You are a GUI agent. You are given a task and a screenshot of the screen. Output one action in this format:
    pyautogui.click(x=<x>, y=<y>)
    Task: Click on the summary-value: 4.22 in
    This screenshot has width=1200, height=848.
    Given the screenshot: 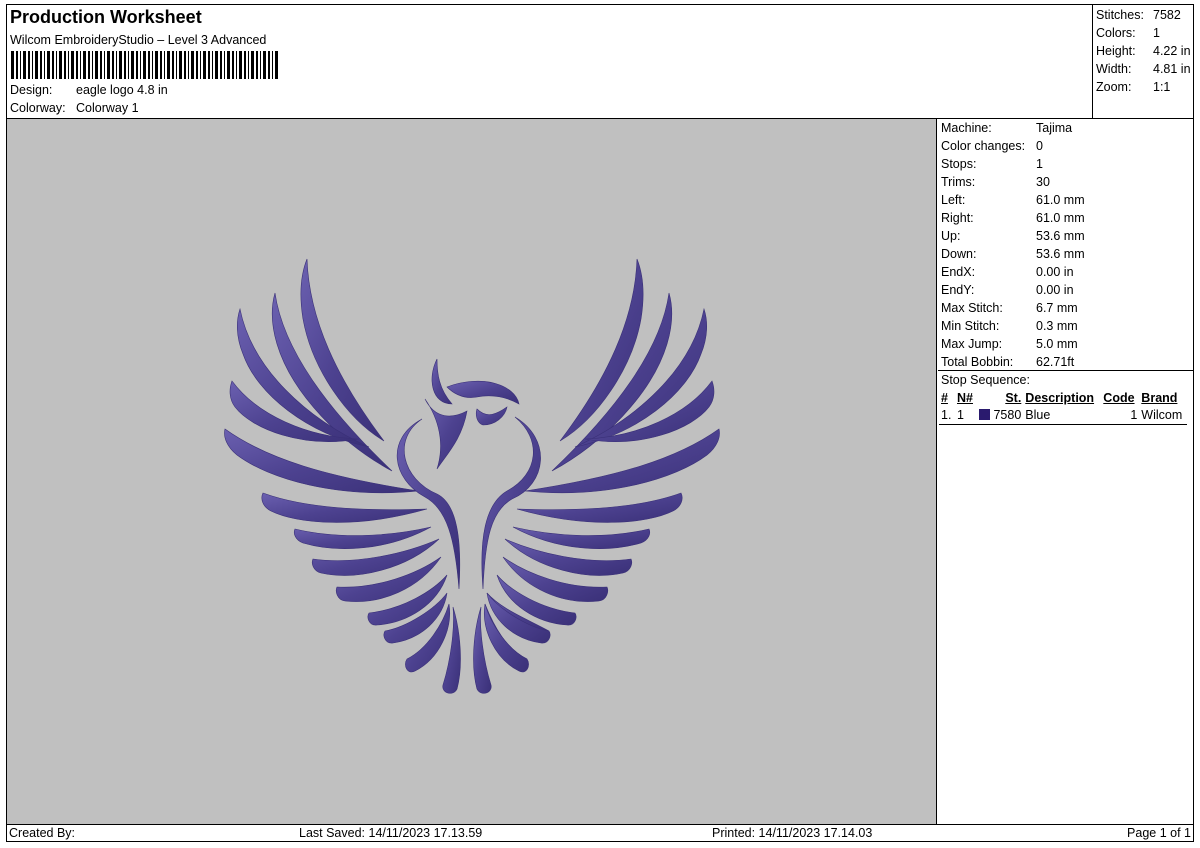 What is the action you would take?
    pyautogui.click(x=1172, y=51)
    